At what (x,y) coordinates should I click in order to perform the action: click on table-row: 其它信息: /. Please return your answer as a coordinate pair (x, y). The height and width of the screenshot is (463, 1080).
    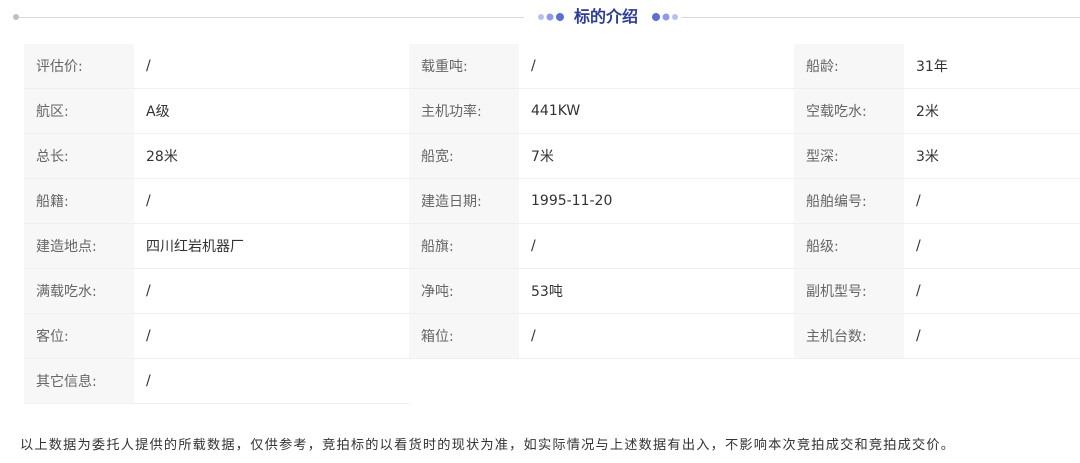
    Looking at the image, I should click on (552, 381).